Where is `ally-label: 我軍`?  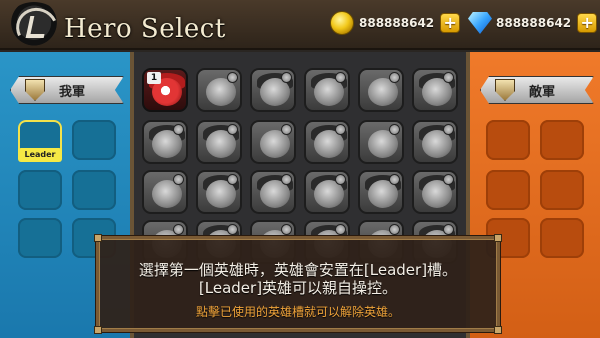
ally-label: 我軍 is located at coordinates (72, 92).